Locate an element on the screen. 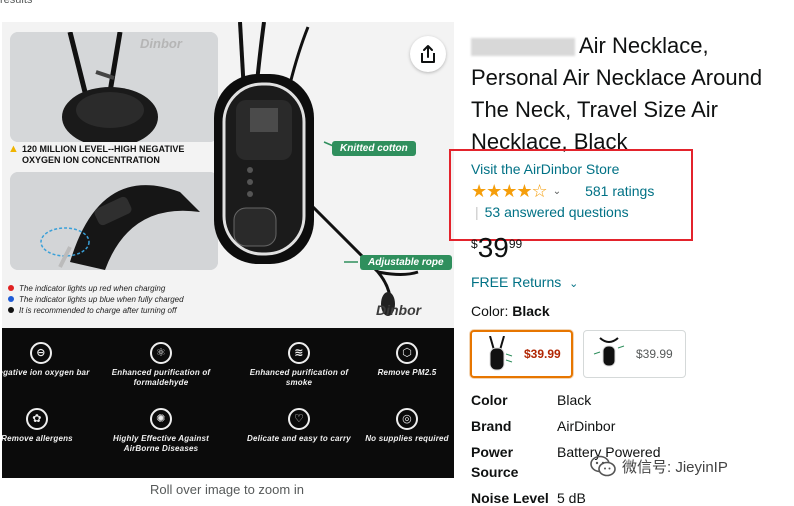 This screenshot has width=794, height=506. color-value: Black is located at coordinates (531, 311).